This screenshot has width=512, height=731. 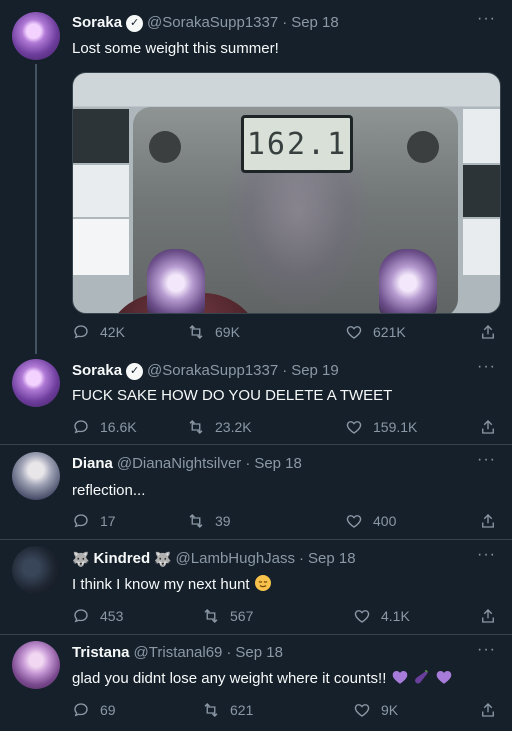 I want to click on tweet-header: Soraka ✓ @SorakaSupp1337 · Sep 18, so click(x=205, y=23).